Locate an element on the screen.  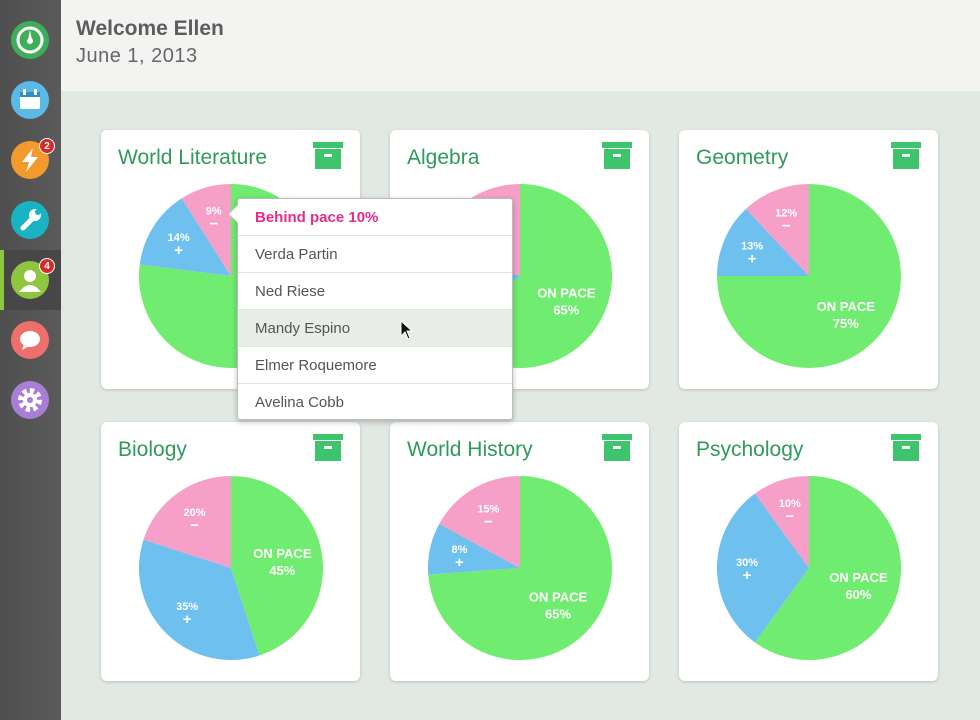
header: Welcome Ellen June 1, 2013 is located at coordinates (520, 45).